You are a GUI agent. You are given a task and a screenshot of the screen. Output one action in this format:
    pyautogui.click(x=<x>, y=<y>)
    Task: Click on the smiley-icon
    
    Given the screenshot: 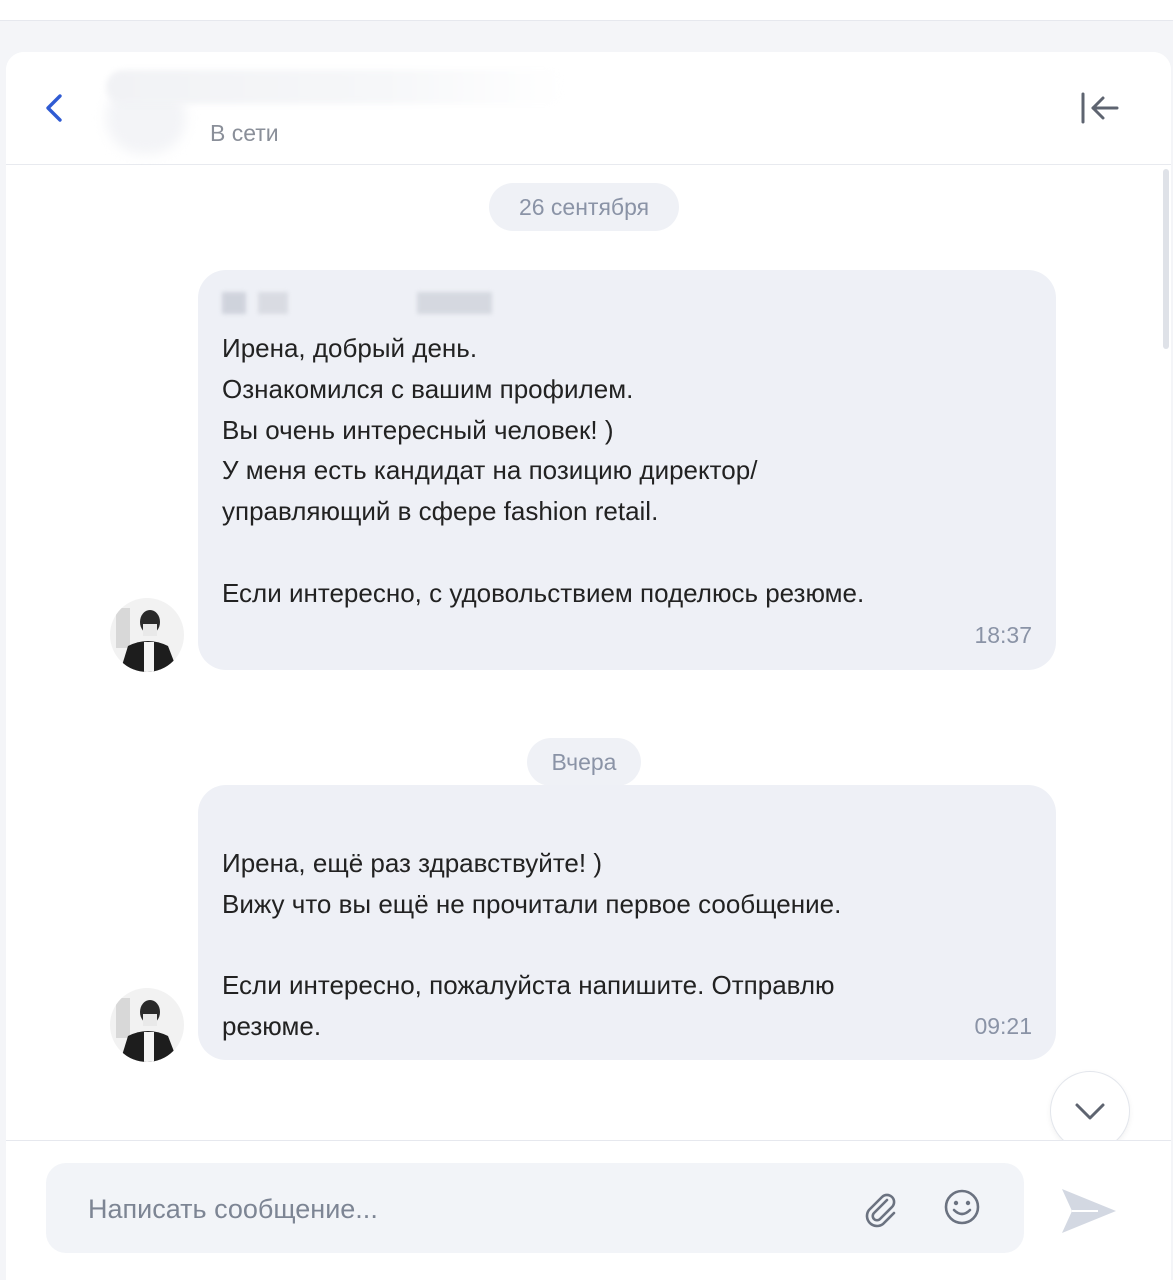 What is the action you would take?
    pyautogui.click(x=962, y=1207)
    